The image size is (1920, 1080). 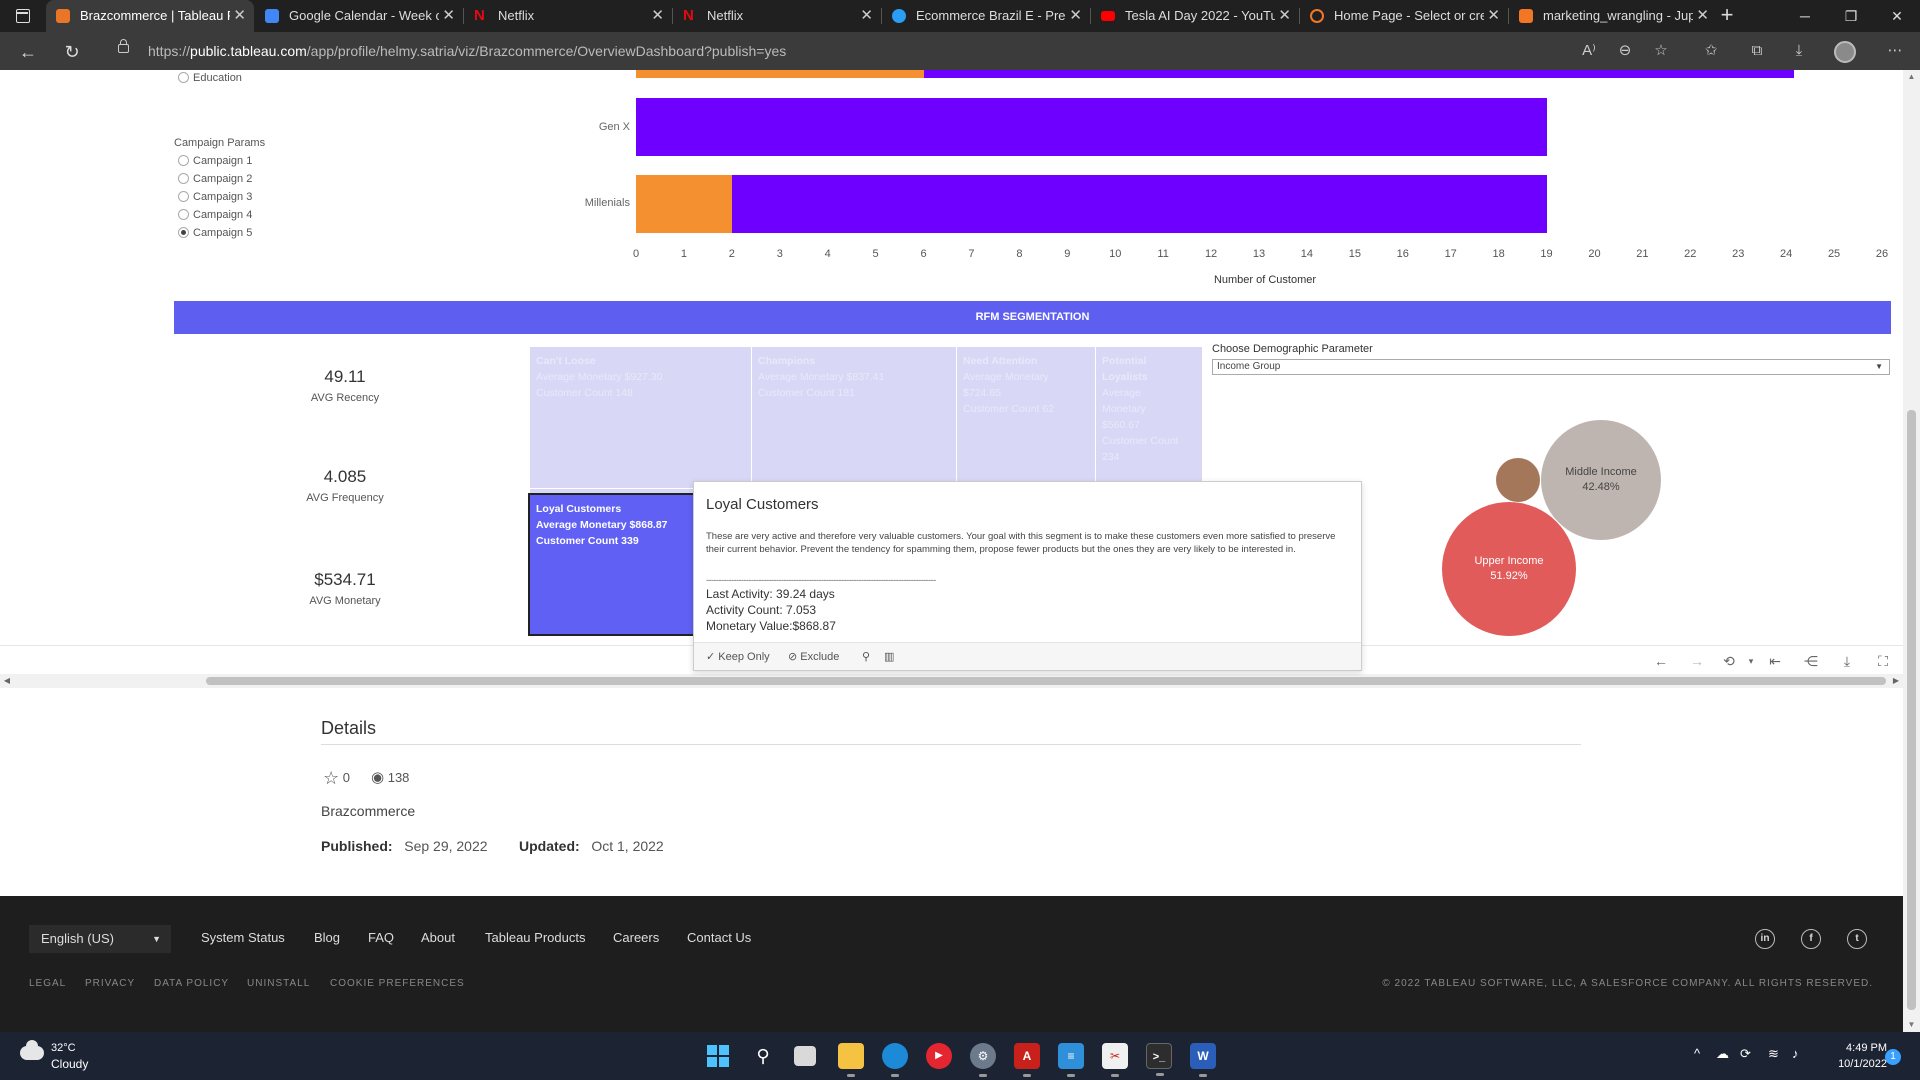 I want to click on footer-link-system-status: System Status, so click(x=243, y=937).